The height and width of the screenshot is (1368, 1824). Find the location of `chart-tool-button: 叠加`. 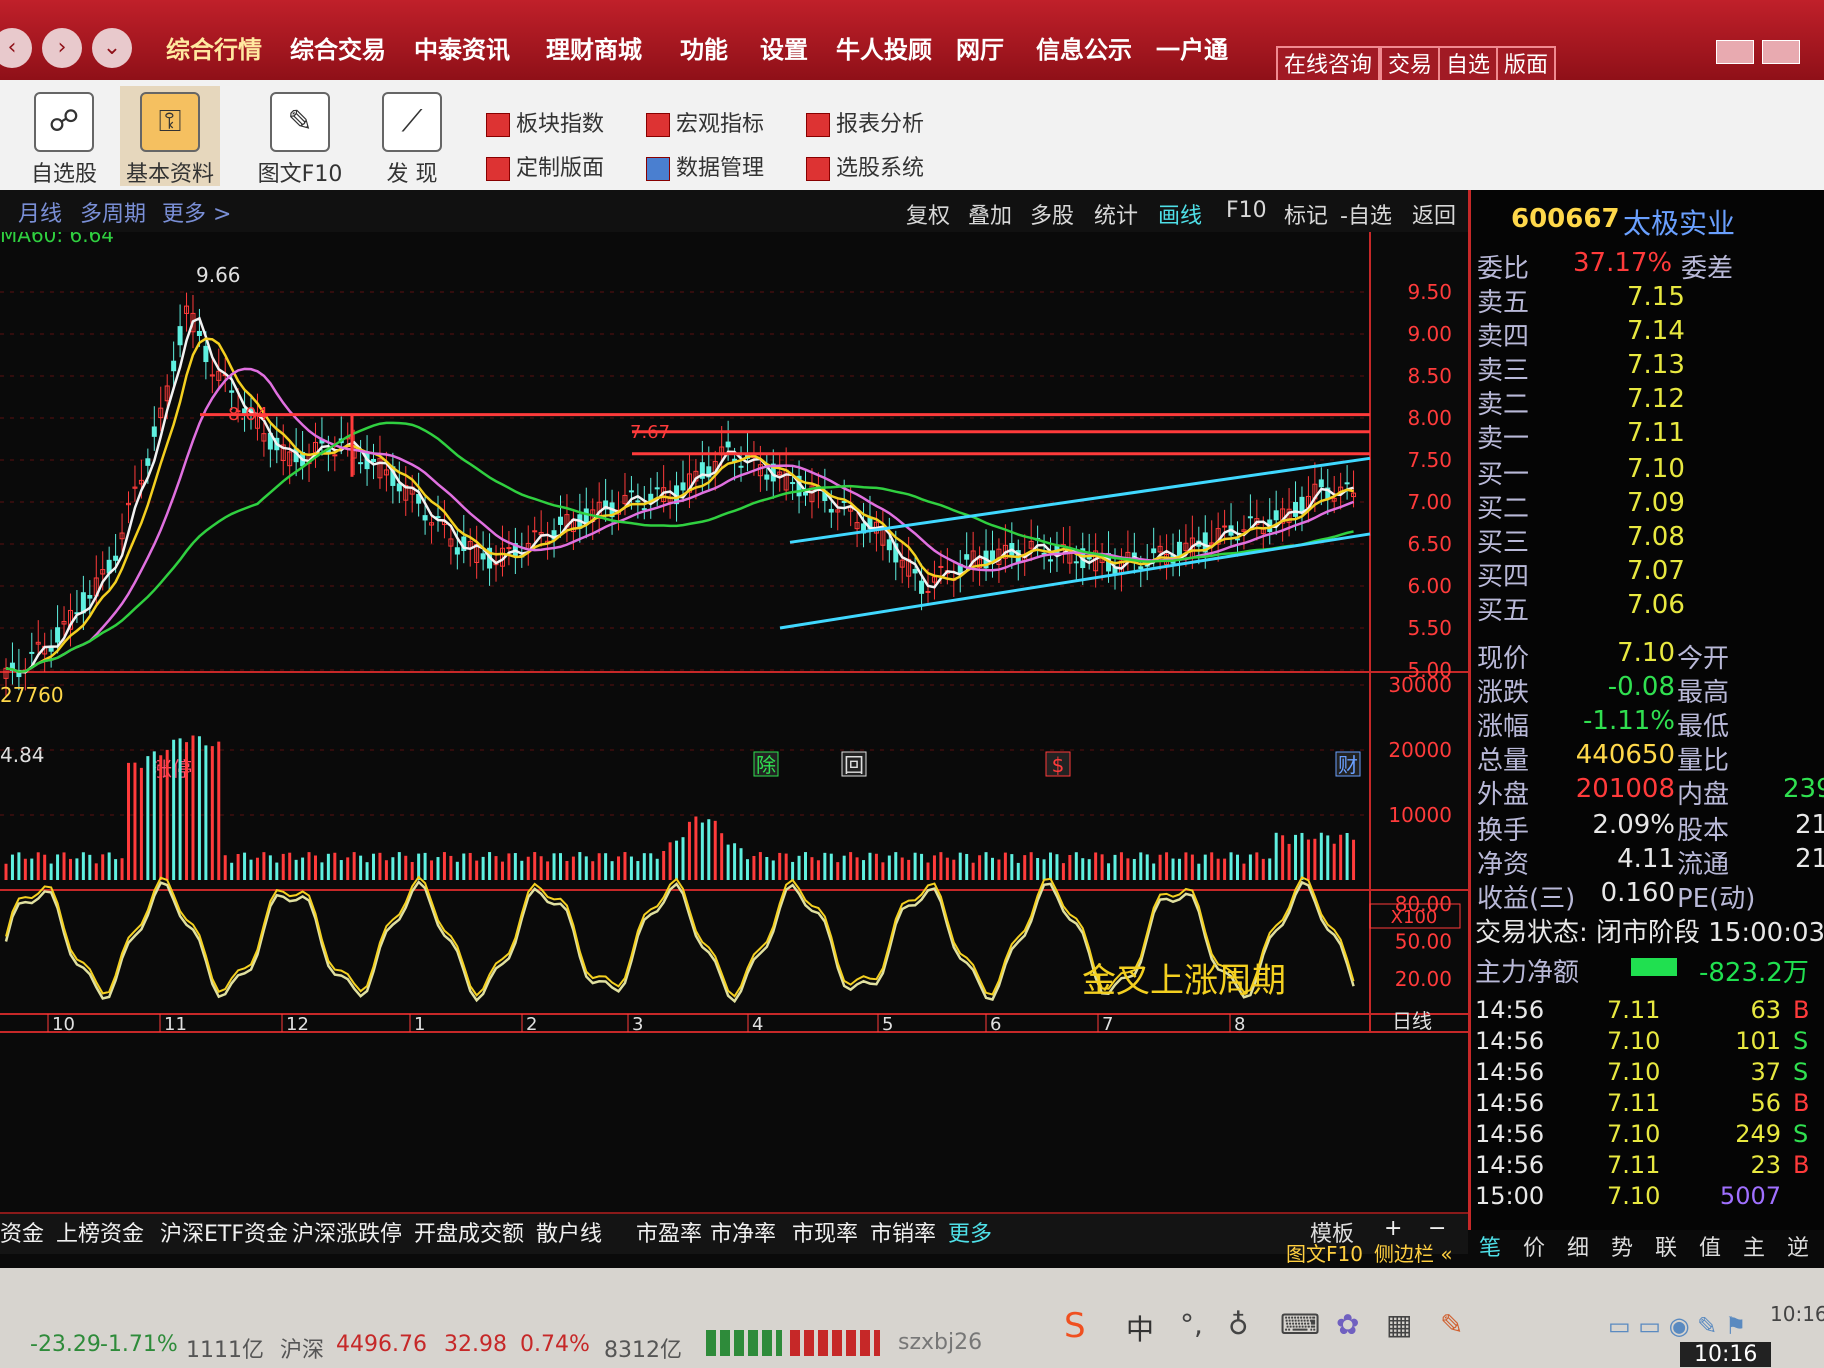

chart-tool-button: 叠加 is located at coordinates (990, 214).